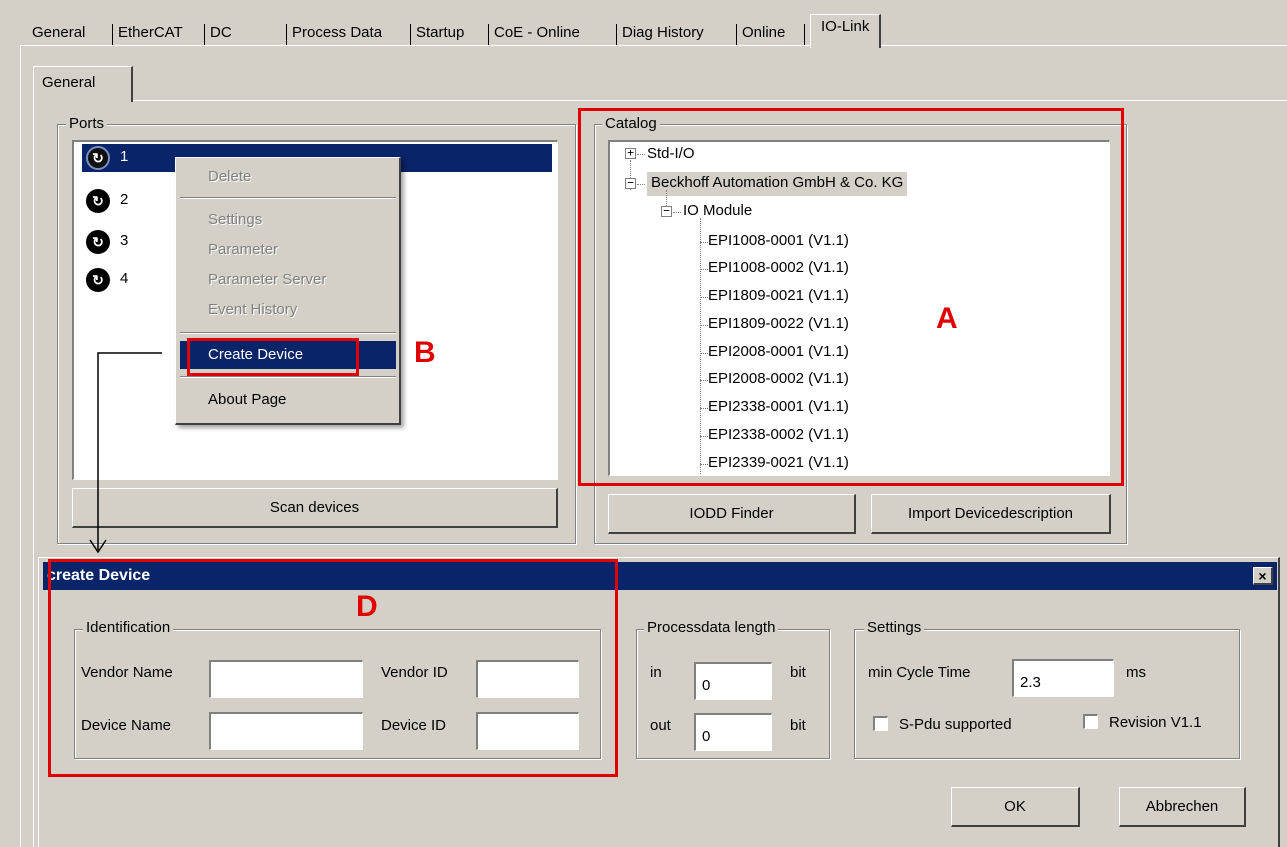  What do you see at coordinates (1263, 576) in the screenshot?
I see `close-button: ×` at bounding box center [1263, 576].